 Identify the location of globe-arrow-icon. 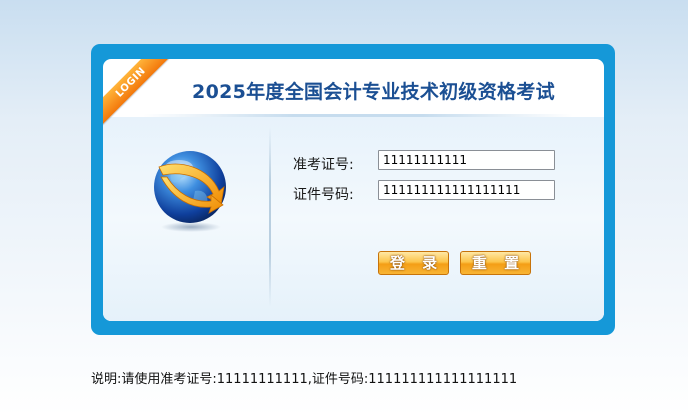
(190, 191).